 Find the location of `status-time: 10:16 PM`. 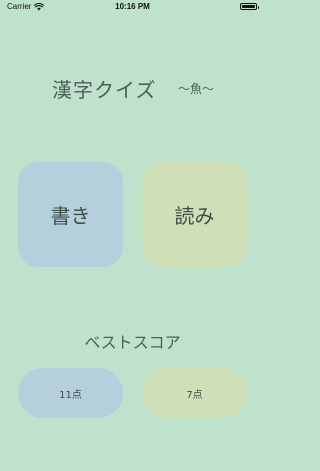

status-time: 10:16 PM is located at coordinates (132, 6).